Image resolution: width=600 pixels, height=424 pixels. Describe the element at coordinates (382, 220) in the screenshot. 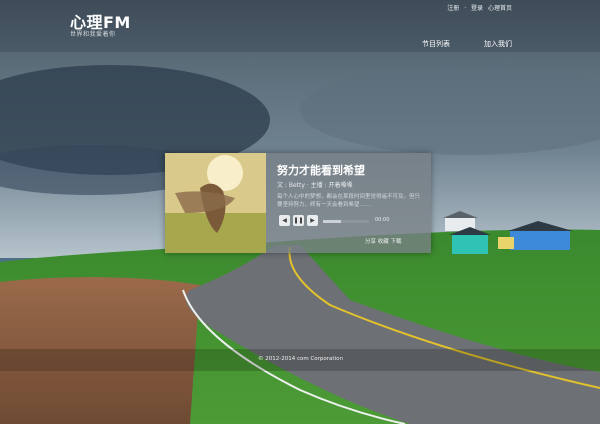

I see `playback-time: 00:00` at that location.